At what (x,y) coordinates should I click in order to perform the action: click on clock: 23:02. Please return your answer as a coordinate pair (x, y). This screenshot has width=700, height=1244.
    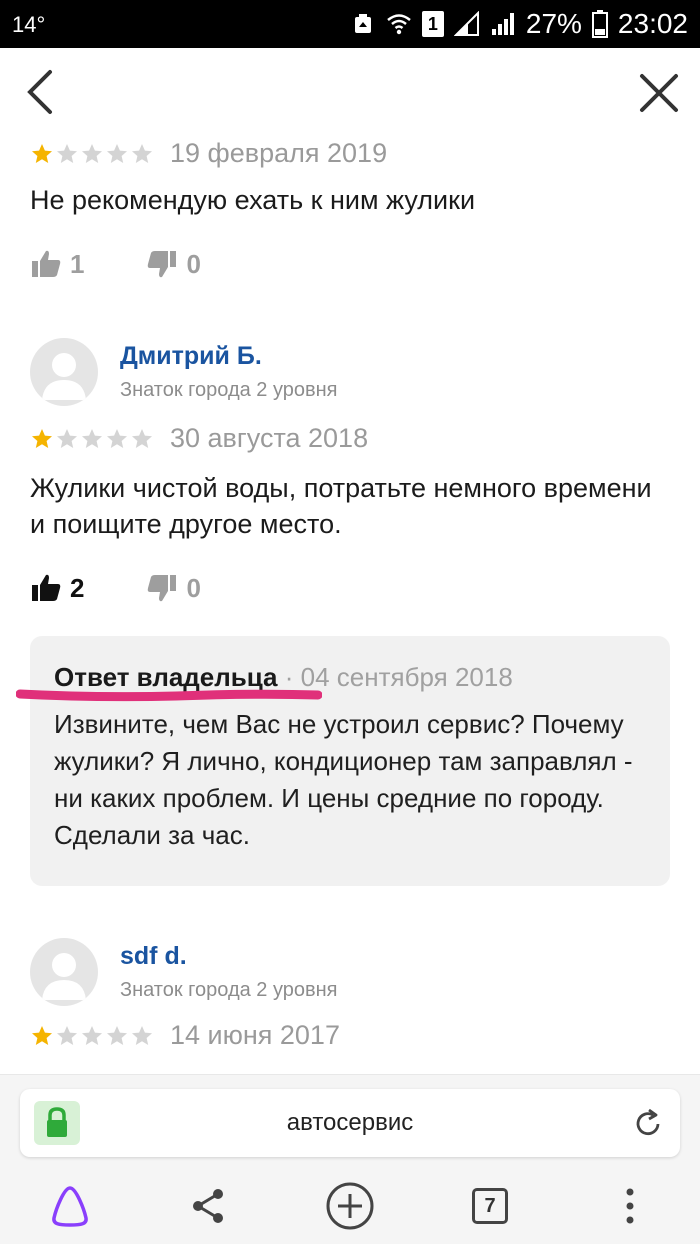
    Looking at the image, I should click on (652, 23).